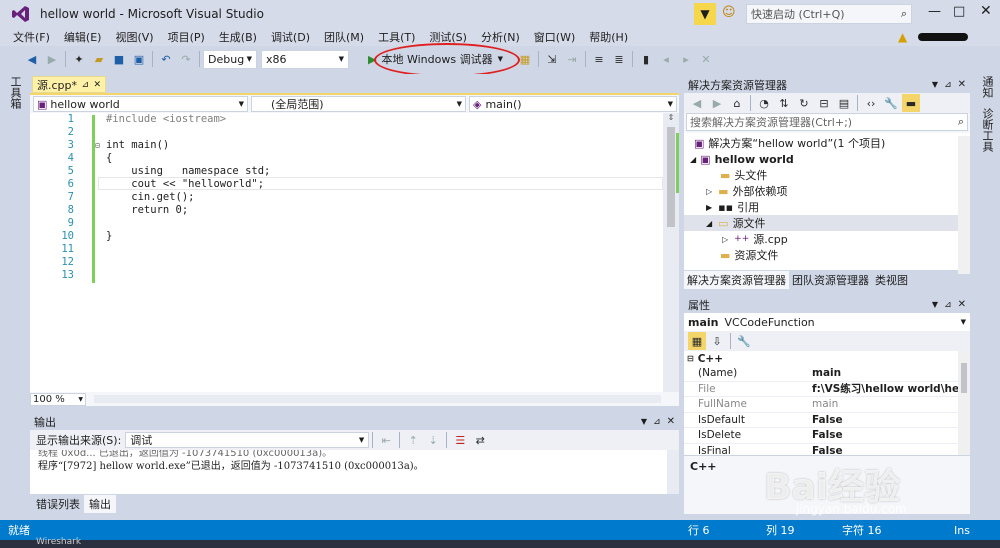 The width and height of the screenshot is (1000, 548). What do you see at coordinates (552, 59) in the screenshot?
I see `step-into-icon: ⇲` at bounding box center [552, 59].